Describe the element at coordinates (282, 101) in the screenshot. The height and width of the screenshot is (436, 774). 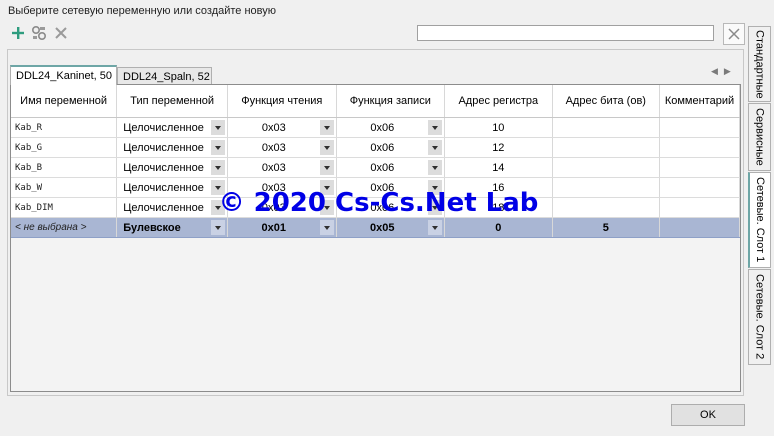
I see `column-header-read-function: Функция чтения` at that location.